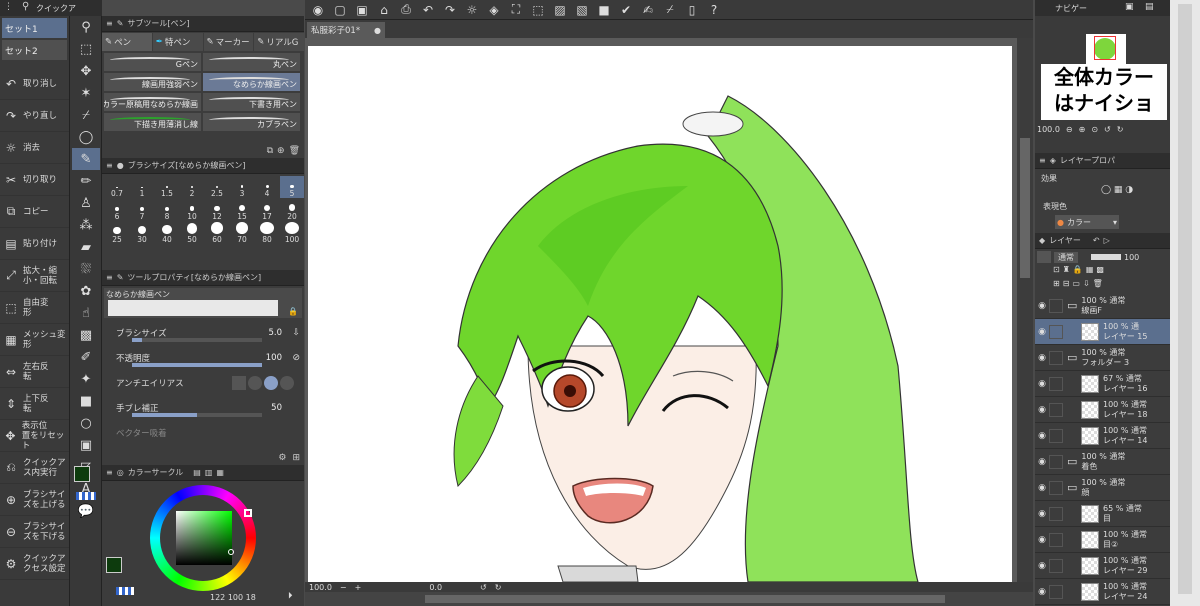 The image size is (1200, 606). Describe the element at coordinates (86, 511) in the screenshot. I see `balloon-tool-icon: 💬` at that location.